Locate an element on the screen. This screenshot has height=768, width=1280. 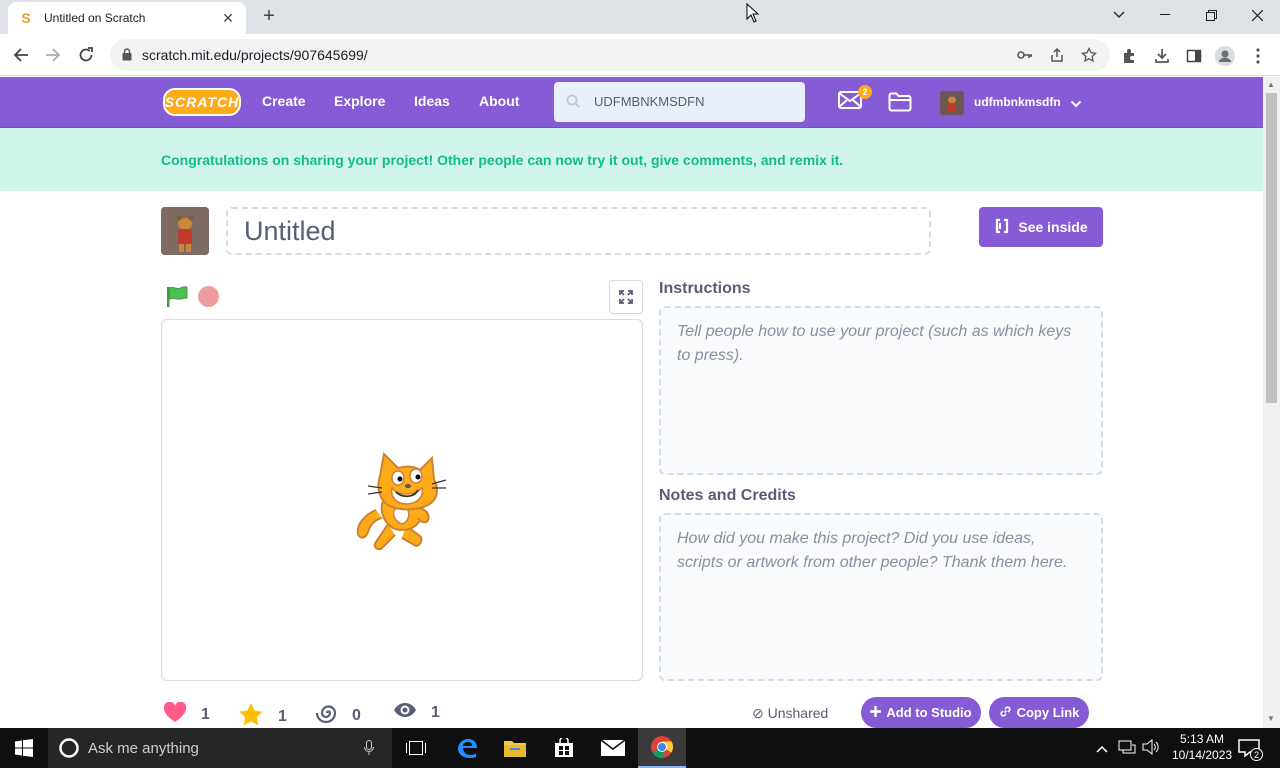
browser-tab-bar: S Untitled on Scratch ✕ + is located at coordinates (640, 17).